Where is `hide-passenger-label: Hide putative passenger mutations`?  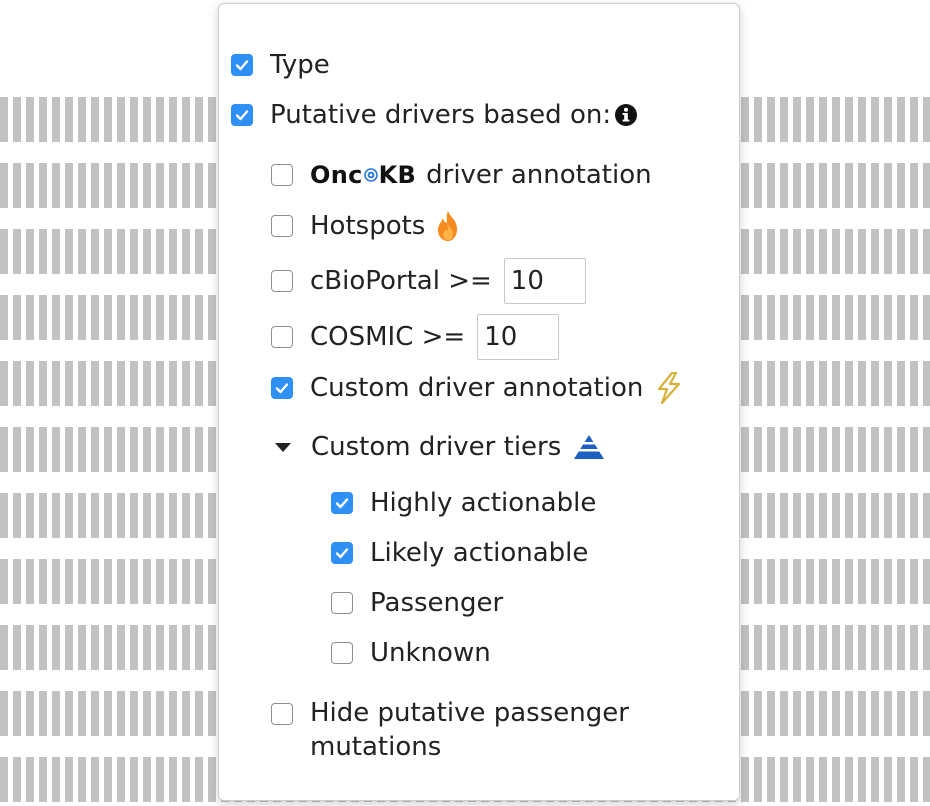
hide-passenger-label: Hide putative passenger mutations is located at coordinates (469, 730).